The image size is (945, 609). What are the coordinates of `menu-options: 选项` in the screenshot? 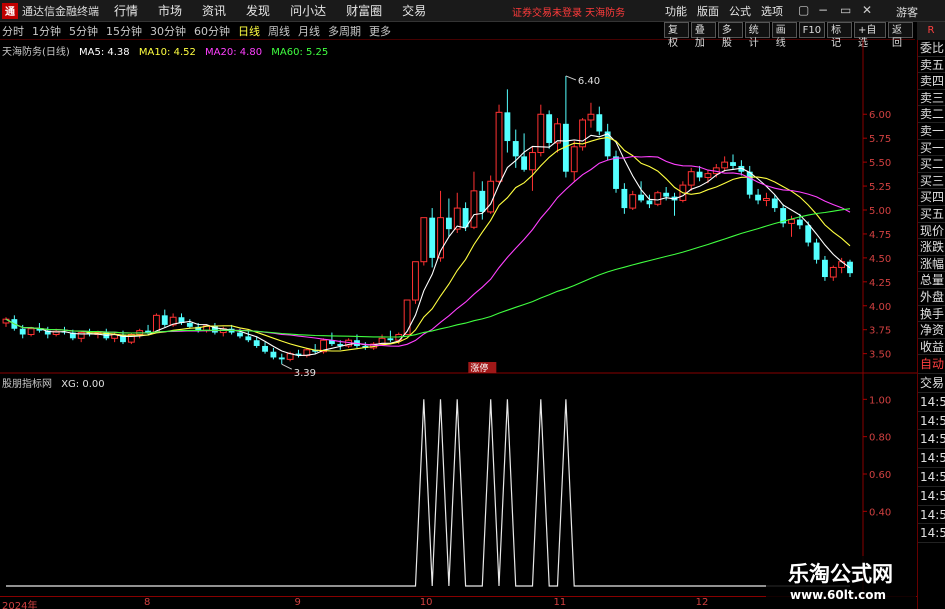 It's located at (772, 11).